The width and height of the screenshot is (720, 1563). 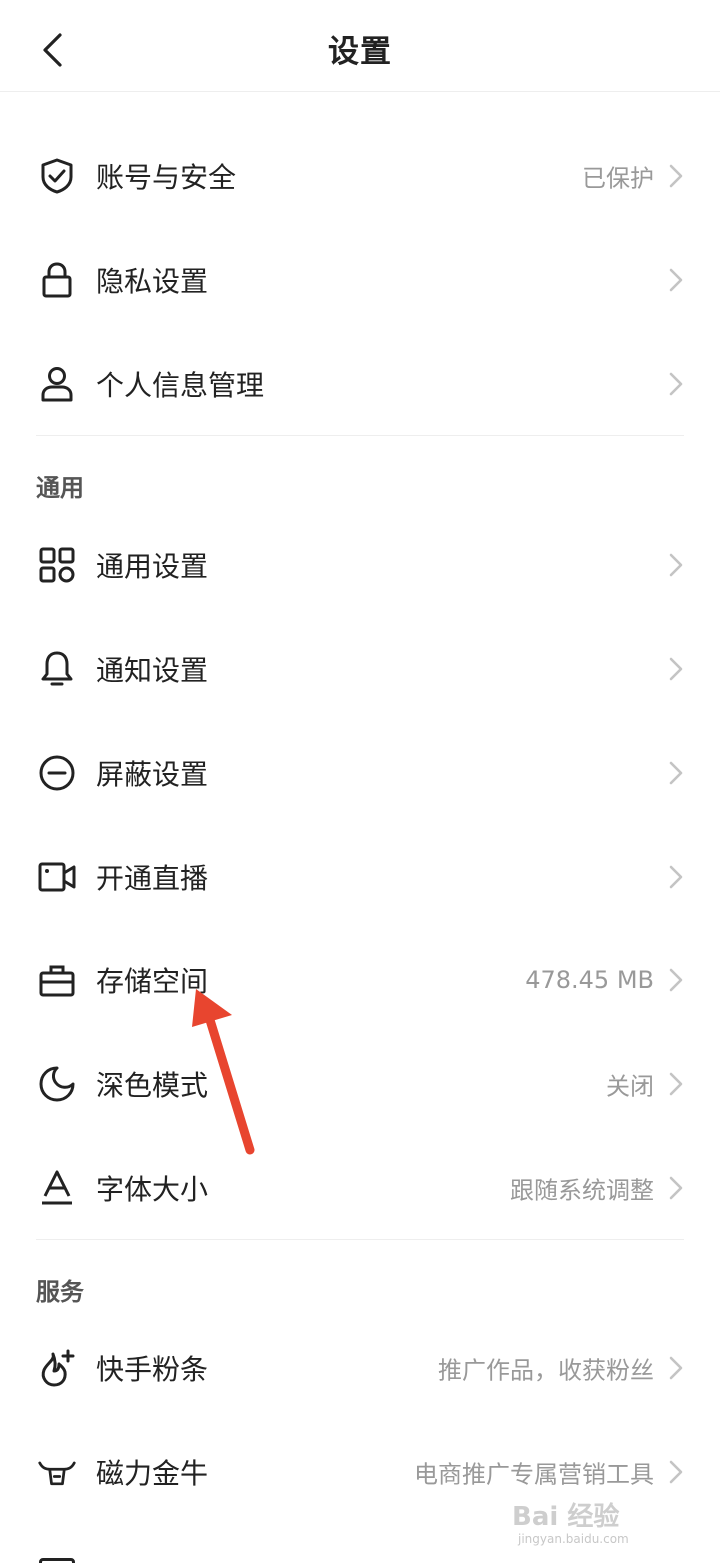 What do you see at coordinates (573, 1539) in the screenshot?
I see `watermark-url: jingyan.baidu.com` at bounding box center [573, 1539].